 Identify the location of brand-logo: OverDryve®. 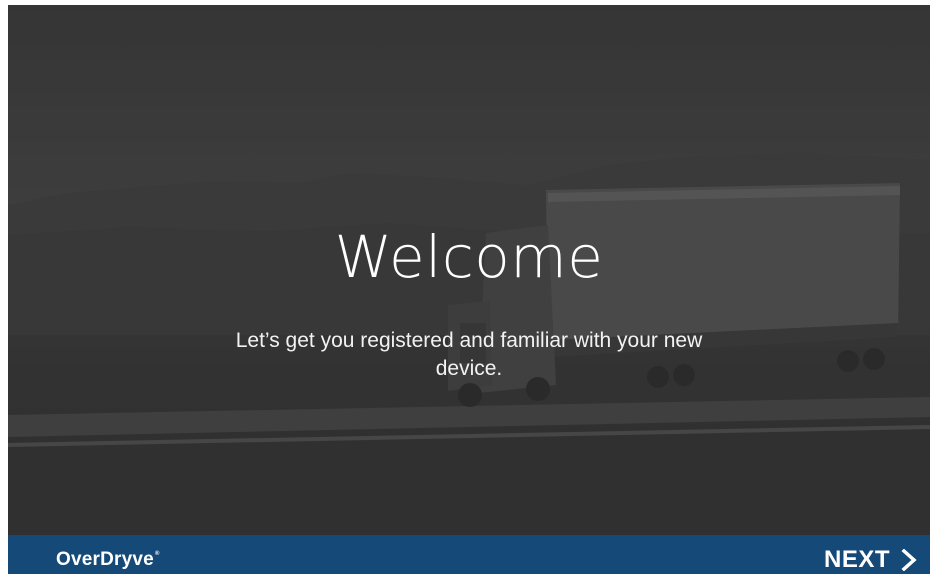
(108, 560).